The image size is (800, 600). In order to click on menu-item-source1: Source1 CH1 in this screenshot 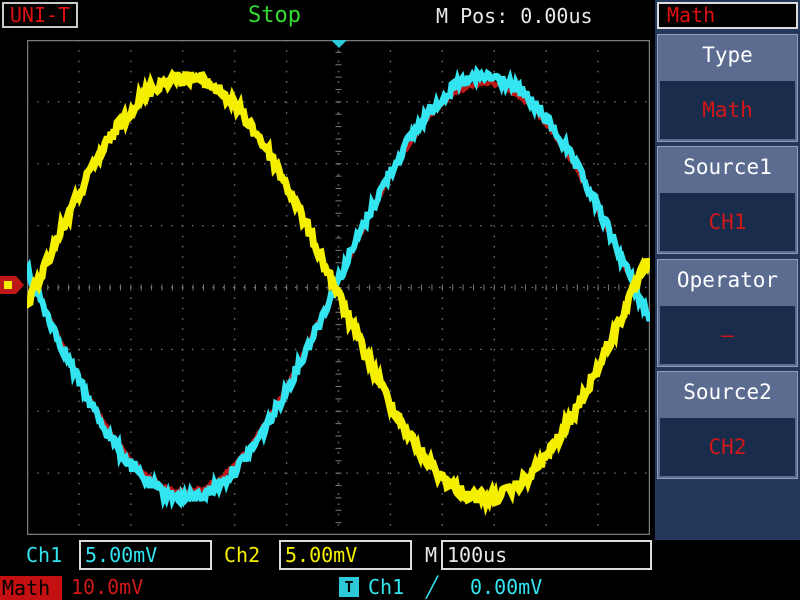, I will do `click(727, 200)`.